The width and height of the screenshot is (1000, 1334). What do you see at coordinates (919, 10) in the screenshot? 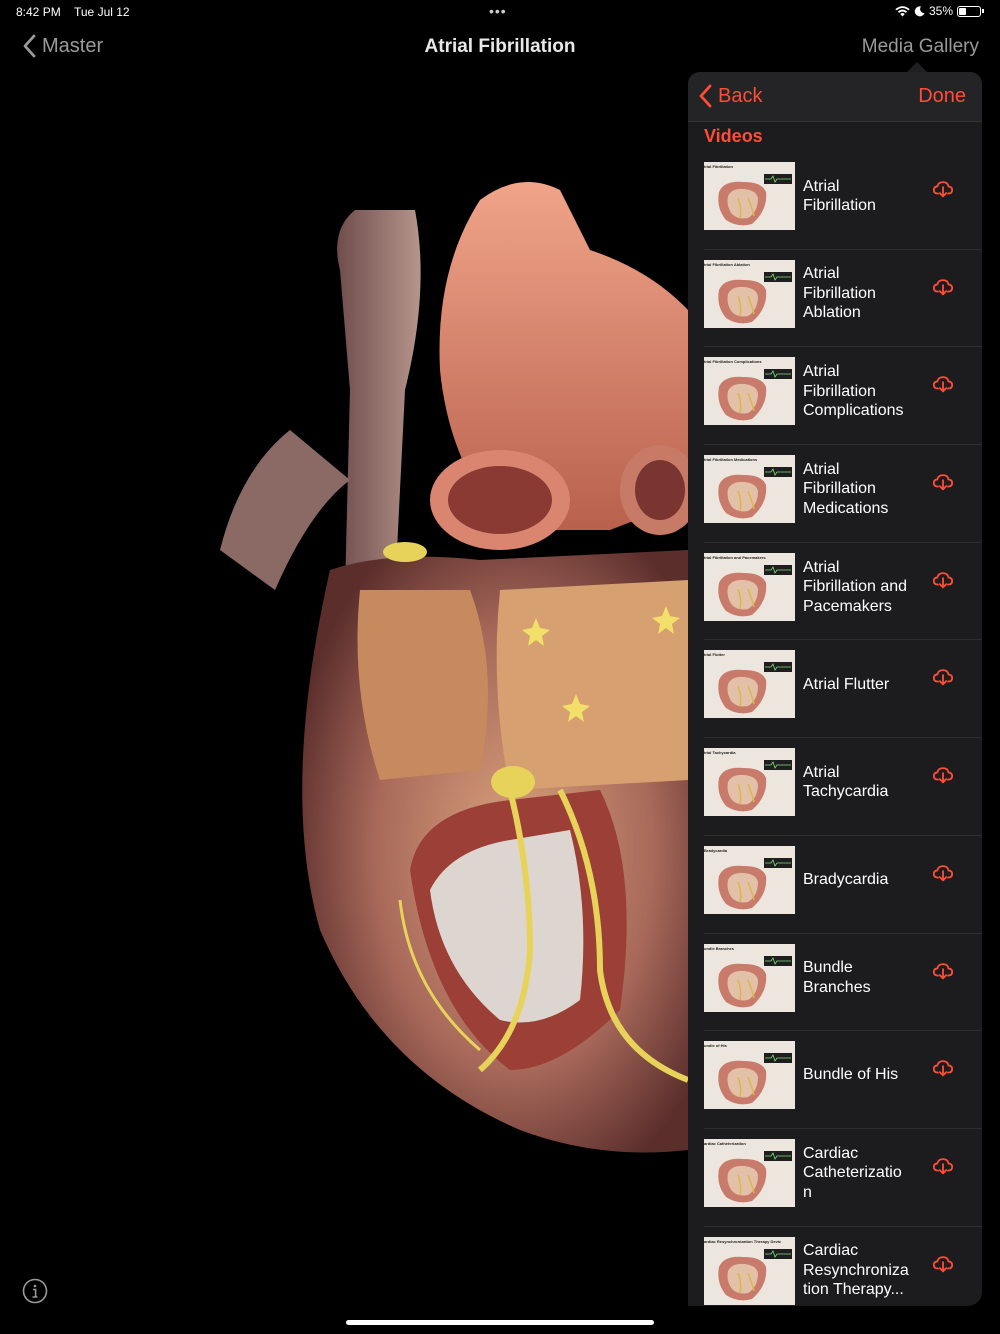
I see `moon-icon` at bounding box center [919, 10].